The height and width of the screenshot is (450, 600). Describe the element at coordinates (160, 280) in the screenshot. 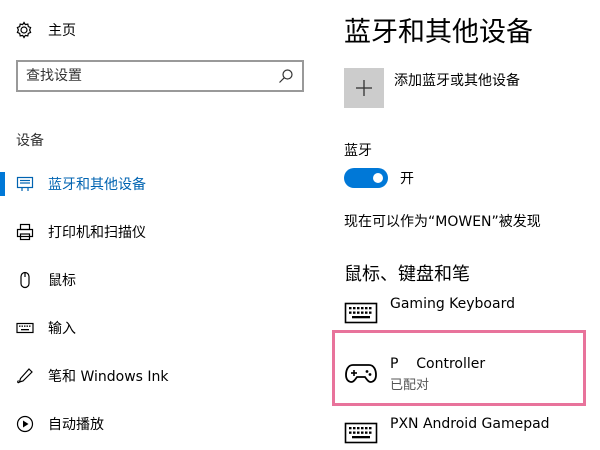

I see `sidebar-item-mouse: 鼠标` at that location.